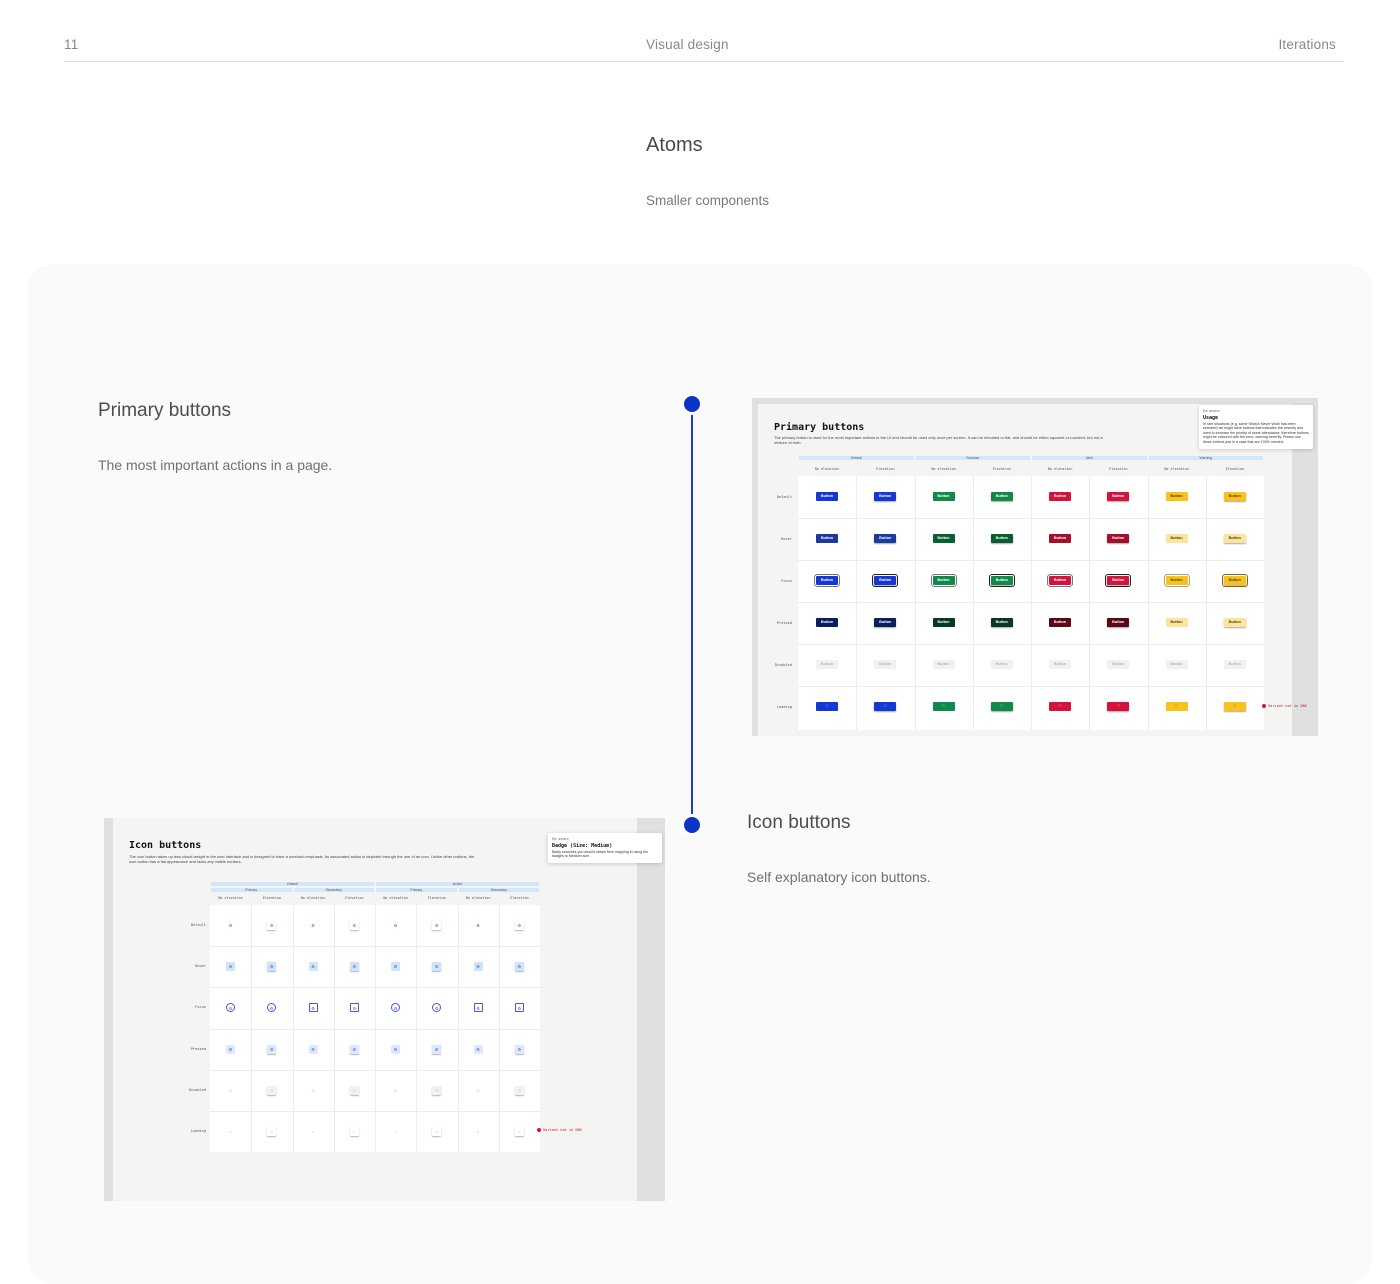 This screenshot has width=1400, height=1284. What do you see at coordinates (416, 890) in the screenshot?
I see `icon-subgroup-label: Primary` at bounding box center [416, 890].